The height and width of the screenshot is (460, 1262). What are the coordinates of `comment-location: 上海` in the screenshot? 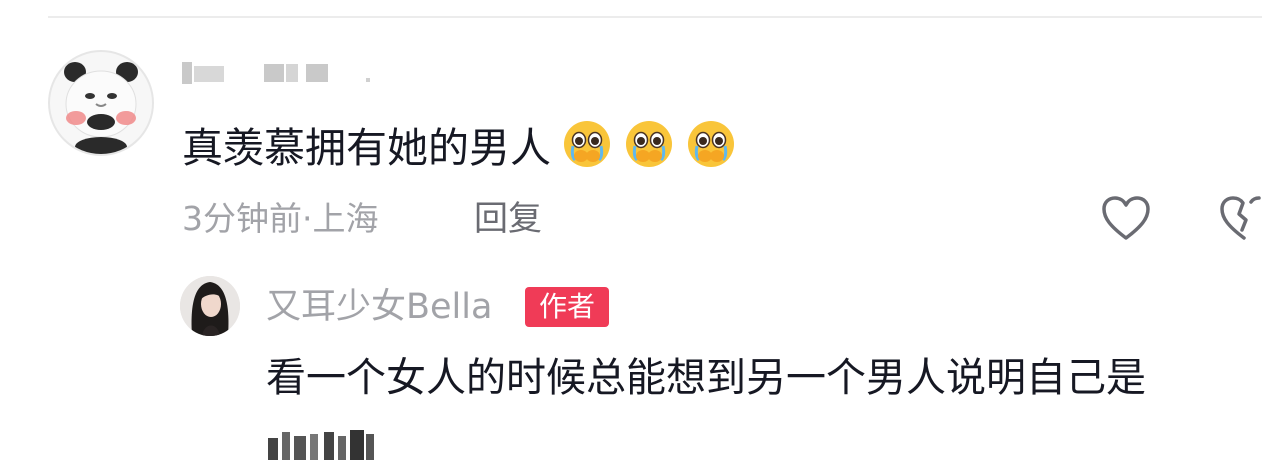 It's located at (345, 218).